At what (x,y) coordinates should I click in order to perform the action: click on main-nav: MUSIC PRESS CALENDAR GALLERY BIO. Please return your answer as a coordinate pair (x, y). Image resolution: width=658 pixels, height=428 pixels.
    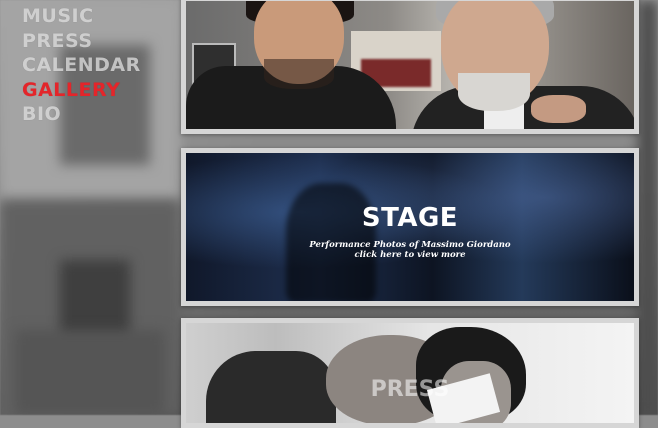
    Looking at the image, I should click on (81, 65).